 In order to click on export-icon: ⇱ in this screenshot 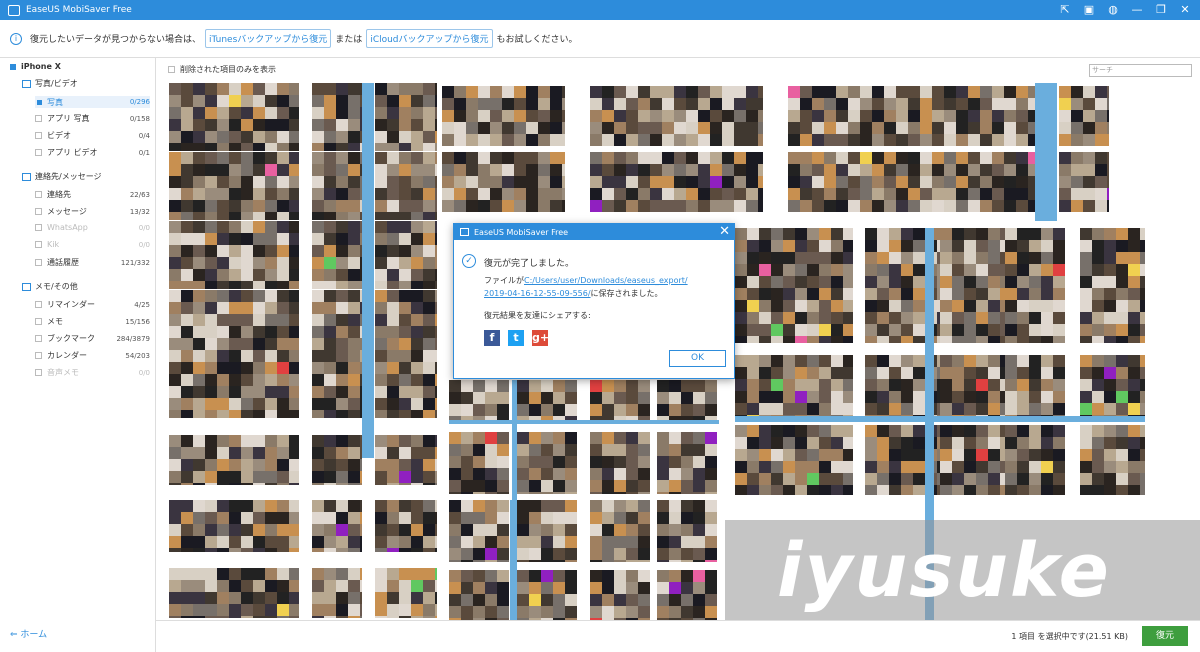, I will do `click(1065, 10)`.